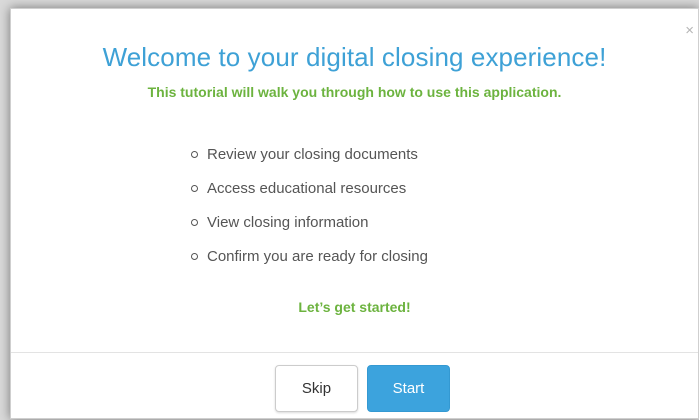 Image resolution: width=699 pixels, height=420 pixels. Describe the element at coordinates (307, 188) in the screenshot. I see `list-item-label: Access educational resources` at that location.